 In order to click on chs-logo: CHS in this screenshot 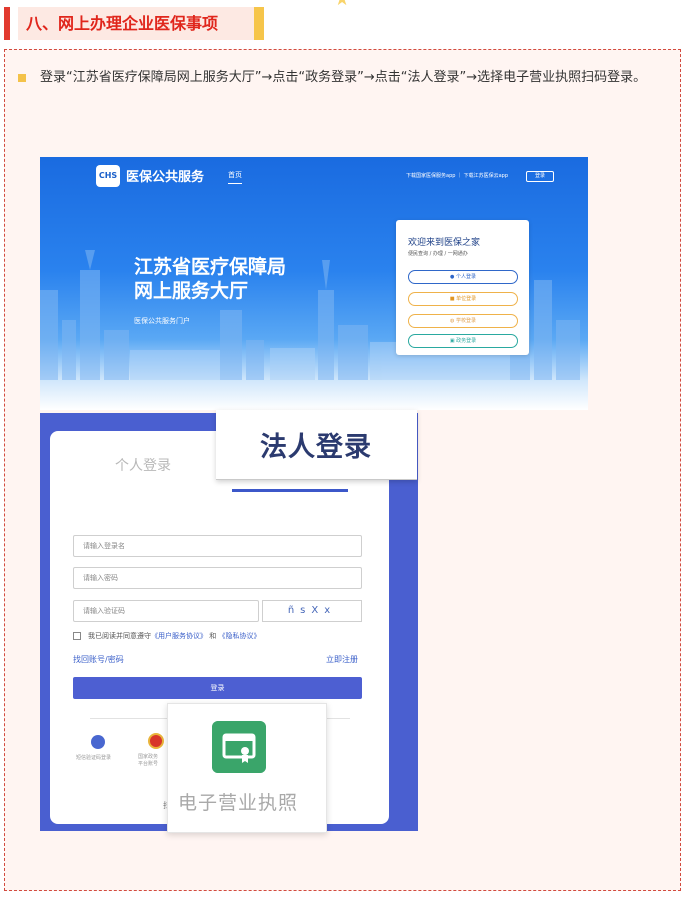, I will do `click(108, 176)`.